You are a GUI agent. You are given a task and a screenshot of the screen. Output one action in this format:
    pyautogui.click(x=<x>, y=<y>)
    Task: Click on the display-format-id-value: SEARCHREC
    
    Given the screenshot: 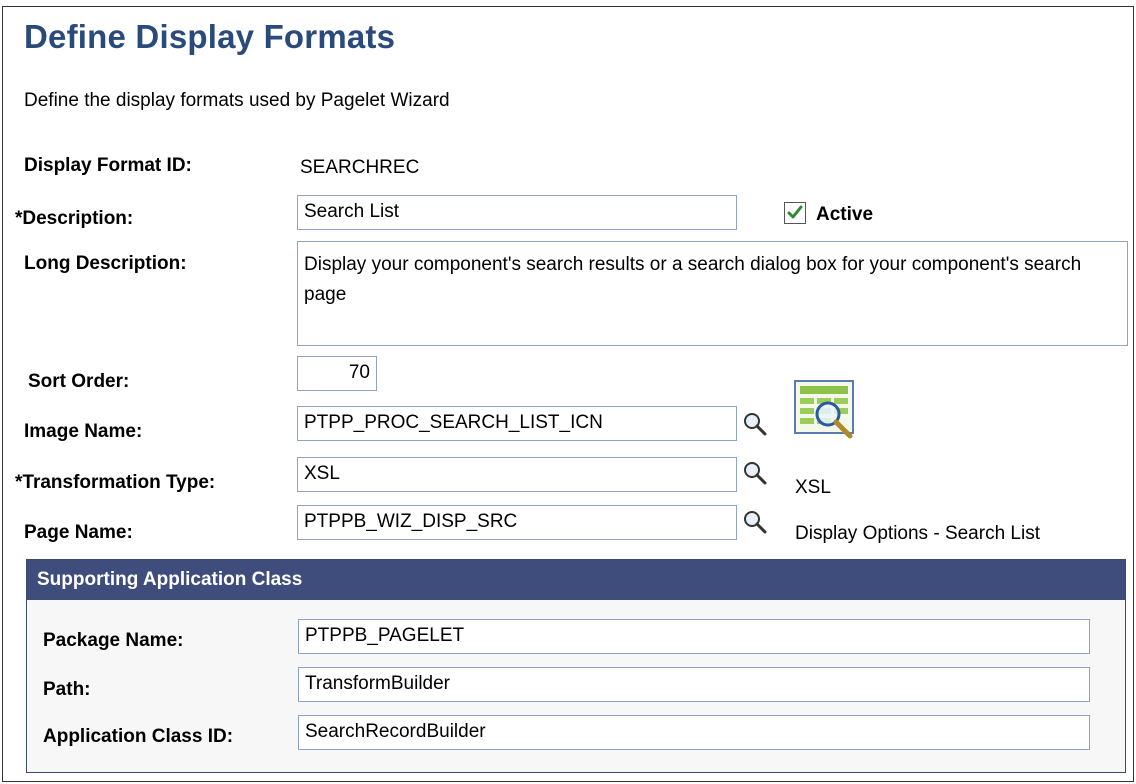 What is the action you would take?
    pyautogui.click(x=360, y=167)
    